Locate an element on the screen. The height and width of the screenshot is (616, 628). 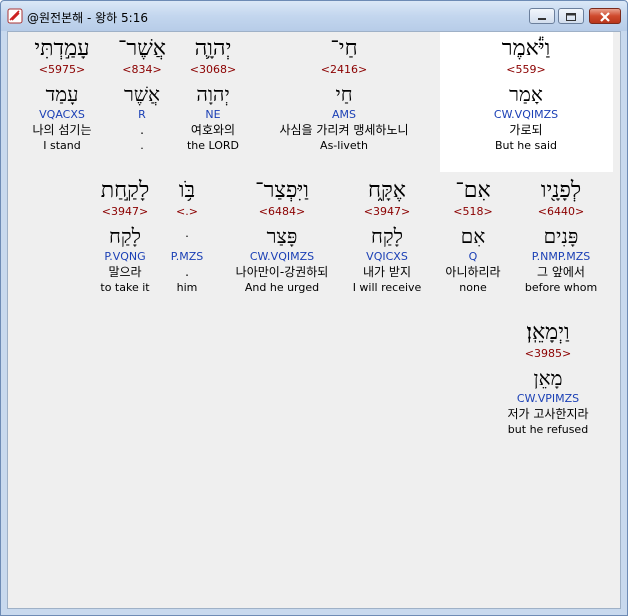
english-gloss: But he said is located at coordinates (526, 145).